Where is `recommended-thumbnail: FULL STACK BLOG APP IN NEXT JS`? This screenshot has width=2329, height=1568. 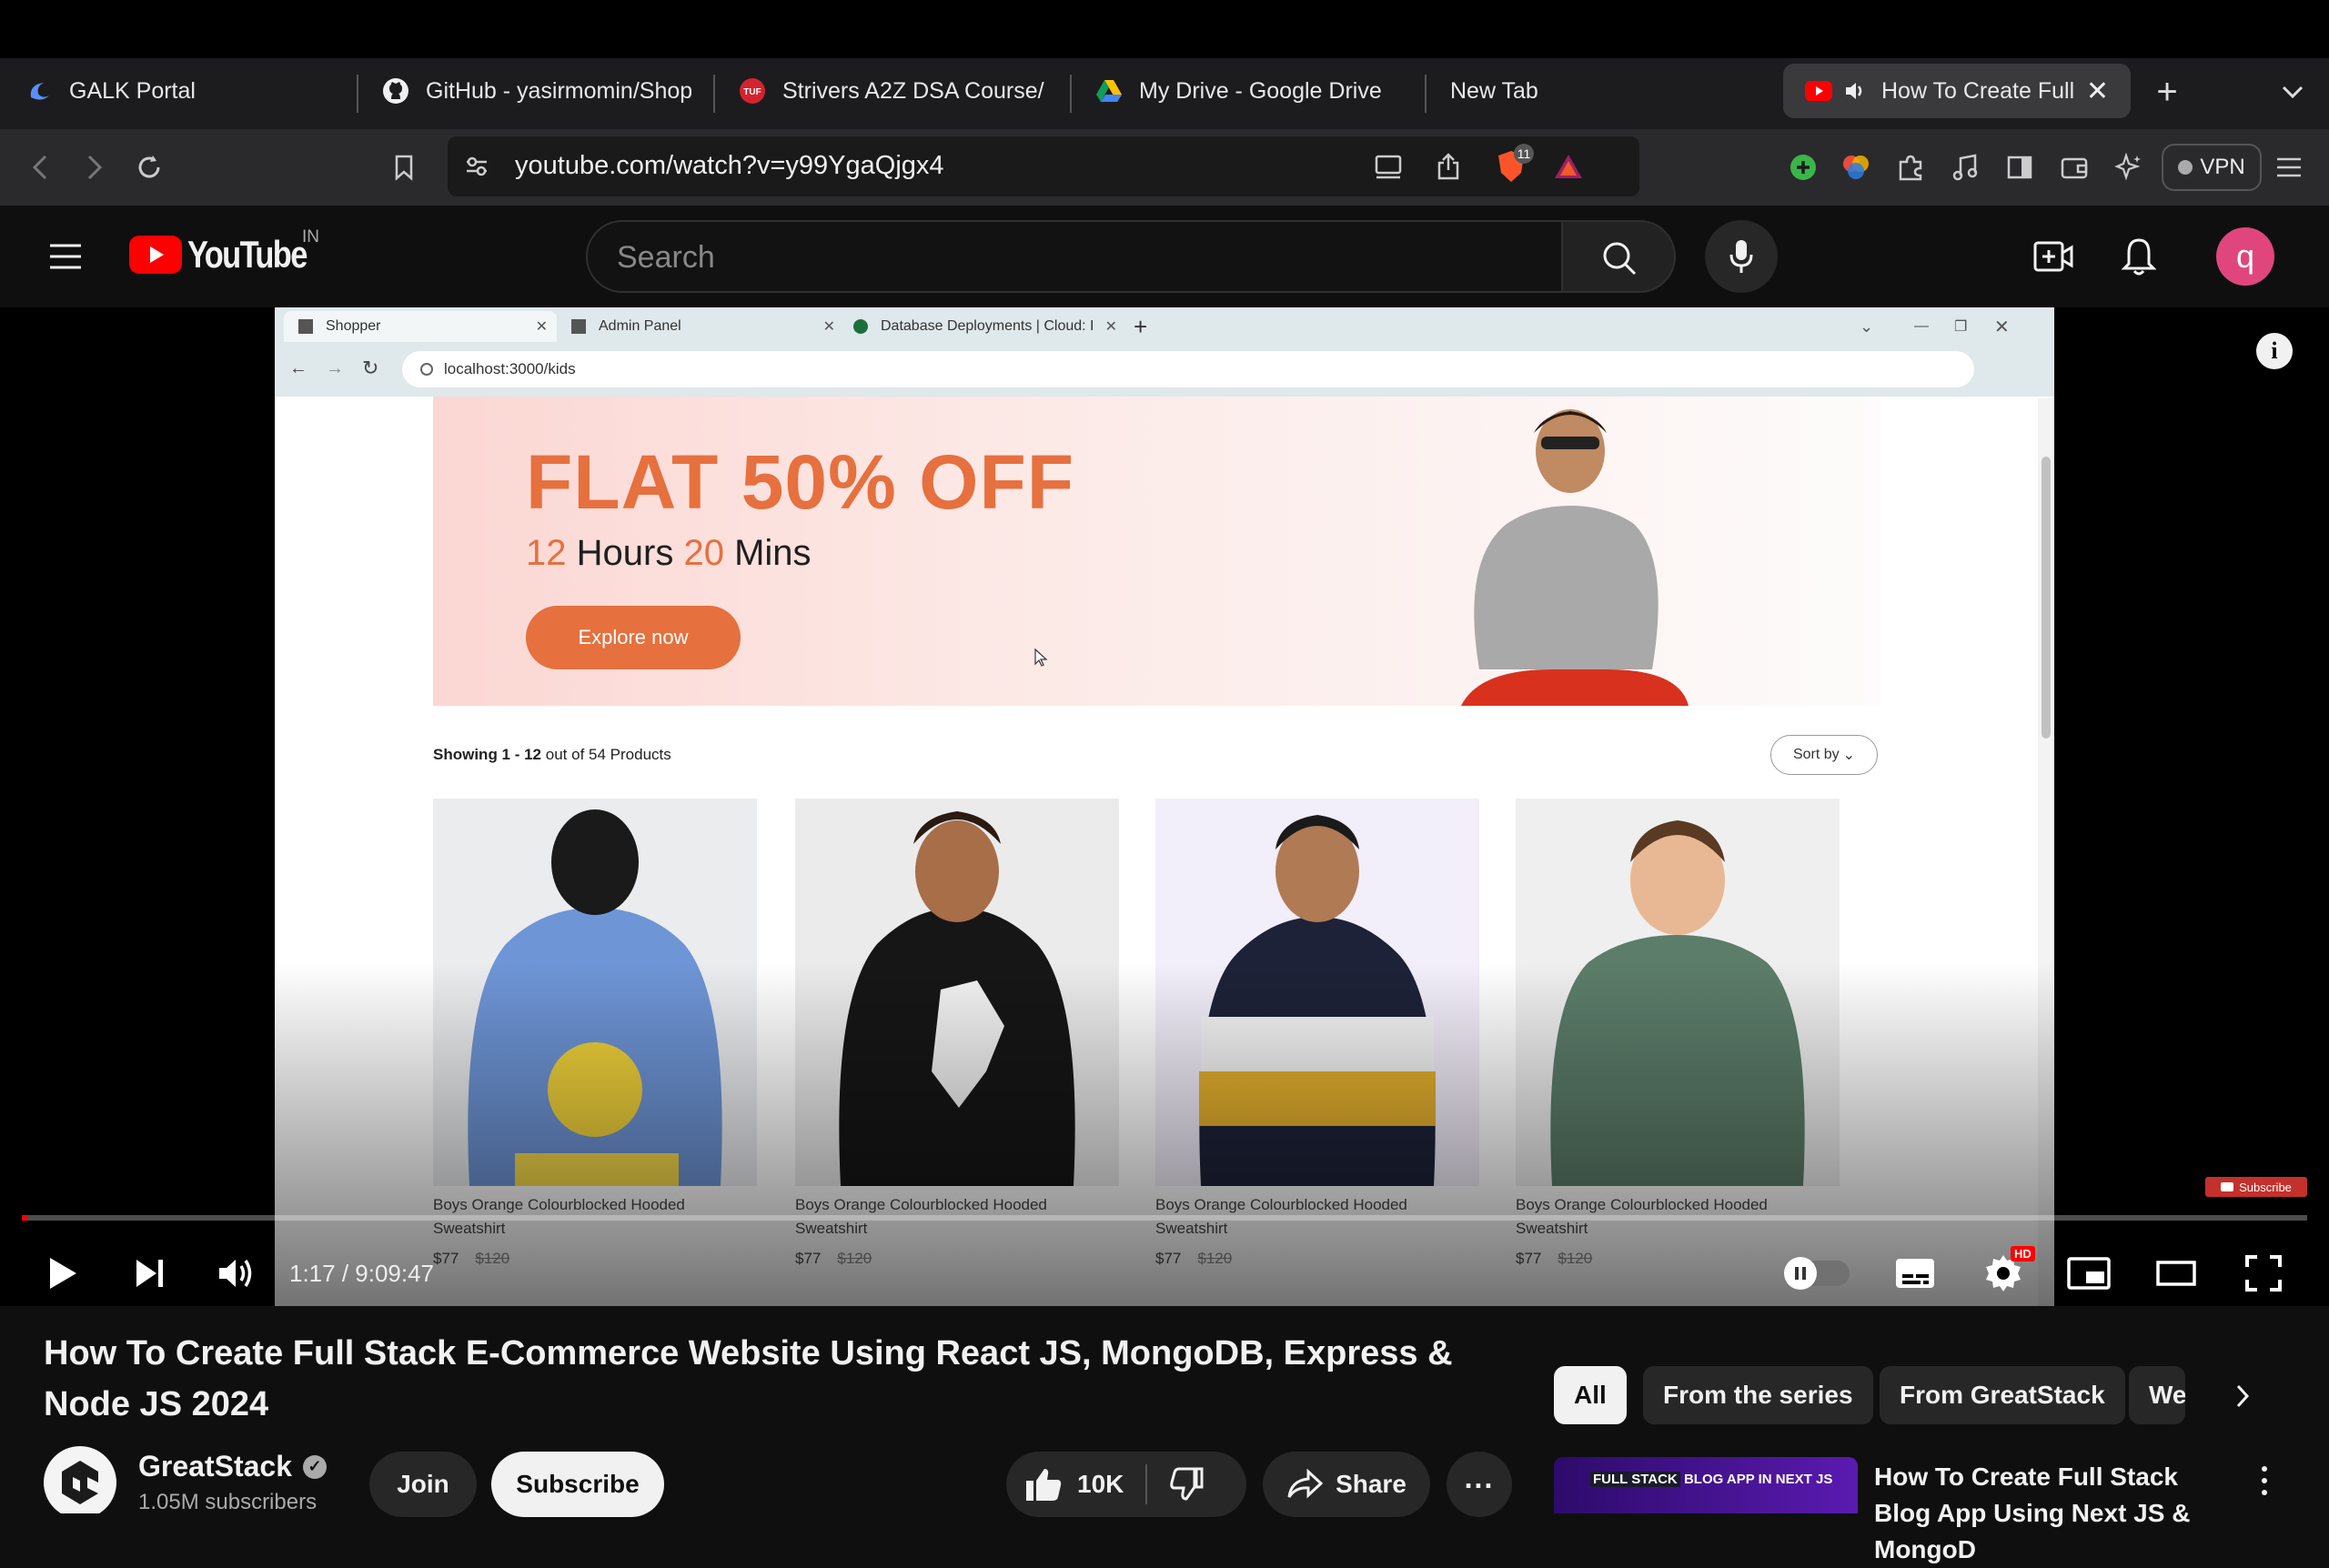 recommended-thumbnail: FULL STACK BLOG APP IN NEXT JS is located at coordinates (1706, 1485).